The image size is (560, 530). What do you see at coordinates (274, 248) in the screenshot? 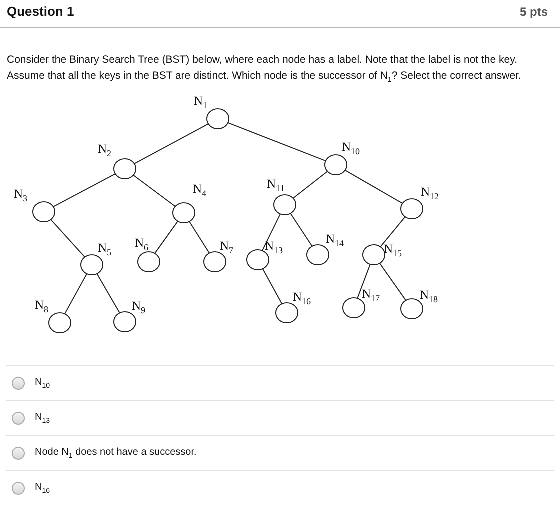
I see `node-label: N$_{13}$` at bounding box center [274, 248].